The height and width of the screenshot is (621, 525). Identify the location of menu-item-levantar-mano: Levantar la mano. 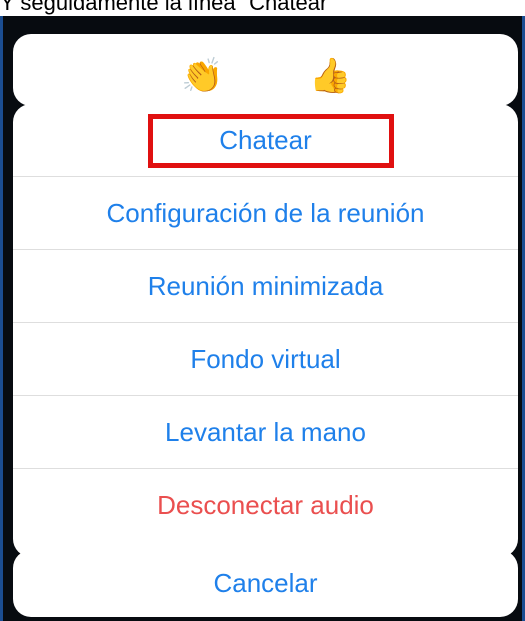
(265, 432).